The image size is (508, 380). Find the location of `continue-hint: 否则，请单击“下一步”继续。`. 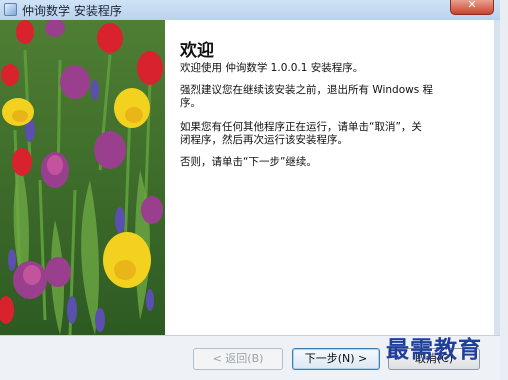

continue-hint: 否则，请单击“下一步”继续。 is located at coordinates (248, 162).